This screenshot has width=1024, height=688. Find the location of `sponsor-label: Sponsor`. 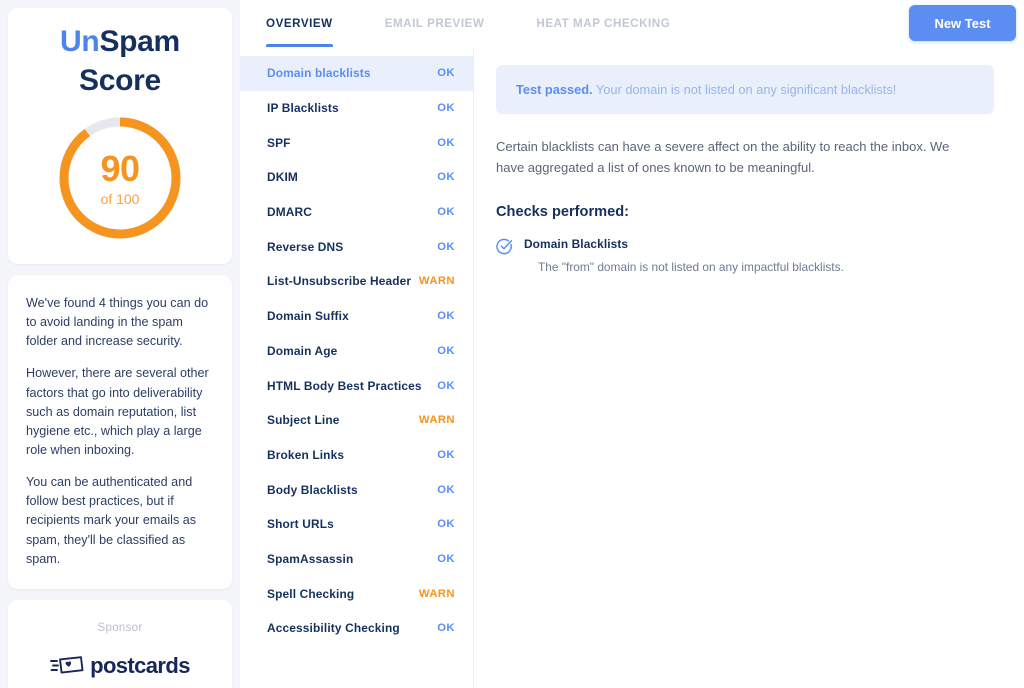

sponsor-label: Sponsor is located at coordinates (120, 627).